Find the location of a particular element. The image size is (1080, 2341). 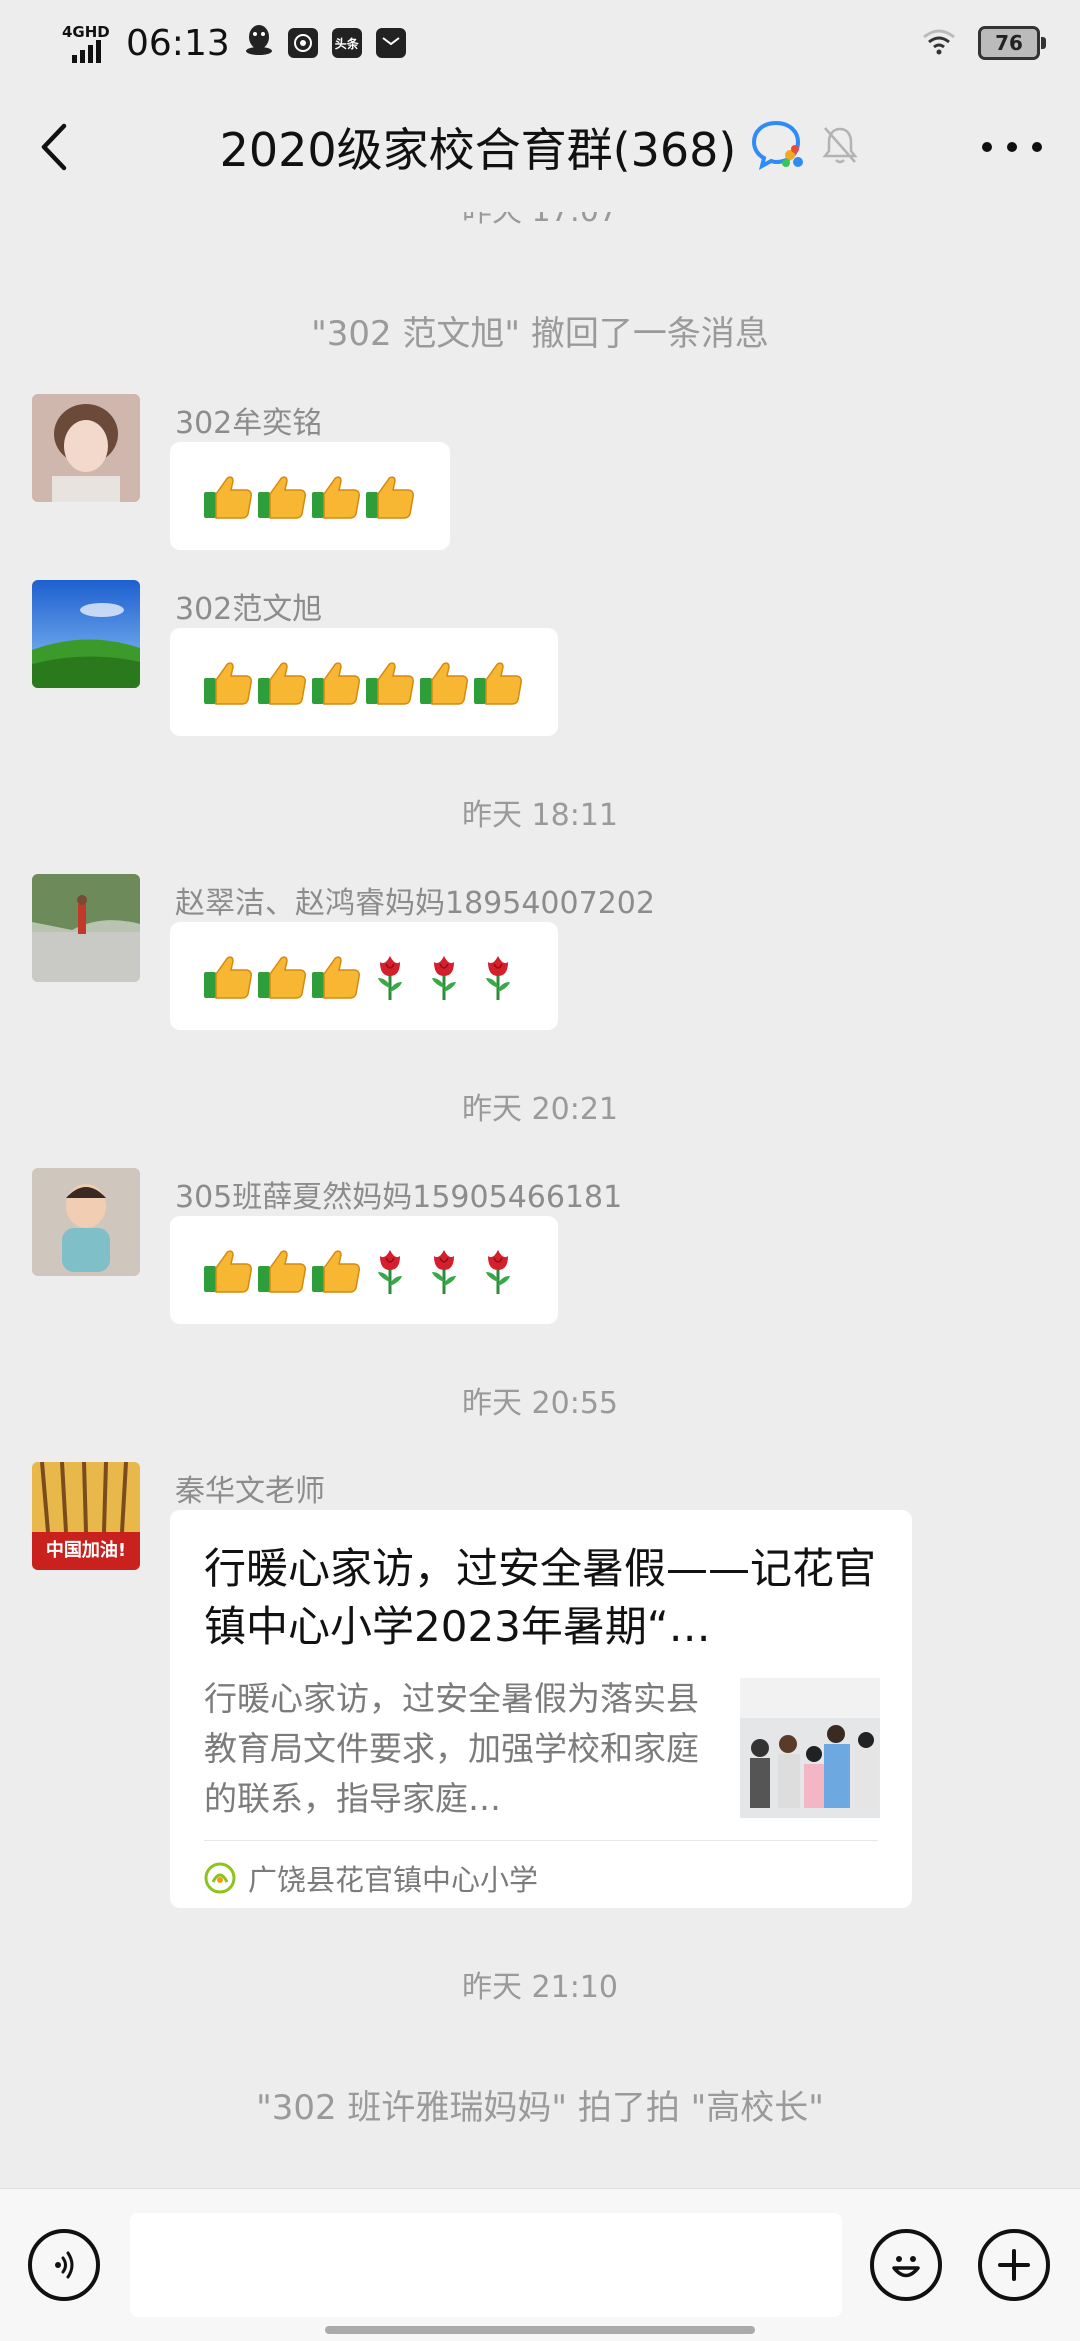

more-options-button is located at coordinates (1012, 147).